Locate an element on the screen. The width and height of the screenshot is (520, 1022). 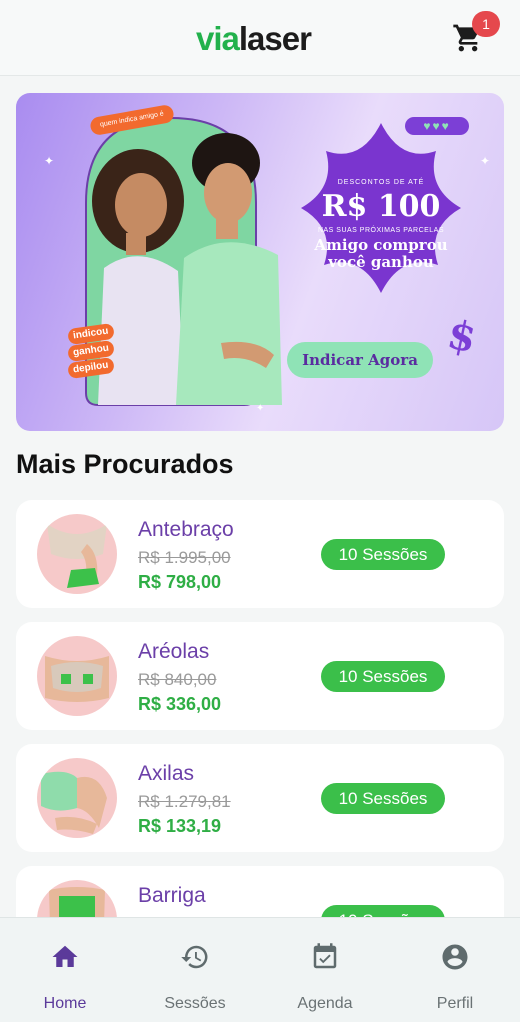
product-old-price: R$ 1.995,00 is located at coordinates (184, 557).